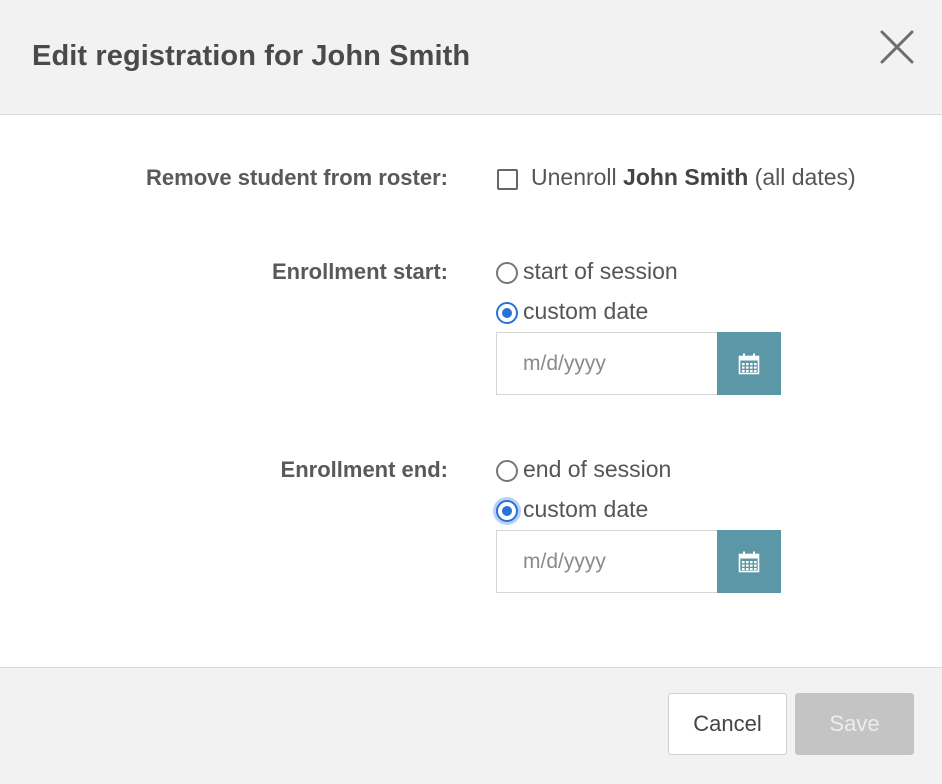 This screenshot has height=784, width=942. Describe the element at coordinates (507, 313) in the screenshot. I see `start-custom-date-radio` at that location.